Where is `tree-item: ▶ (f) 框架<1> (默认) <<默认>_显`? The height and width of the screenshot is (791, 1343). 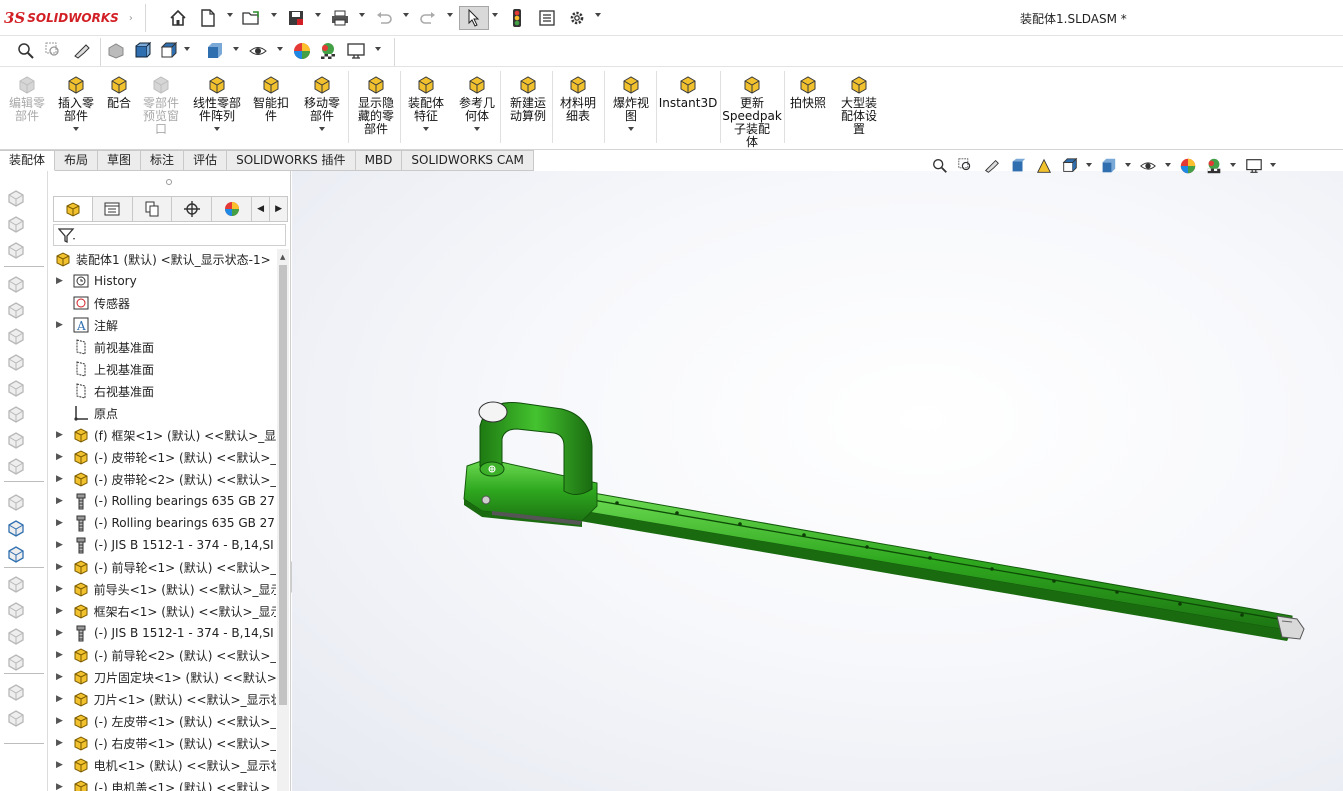
tree-item: ▶ (f) 框架<1> (默认) <<默认>_显 is located at coordinates (163, 435).